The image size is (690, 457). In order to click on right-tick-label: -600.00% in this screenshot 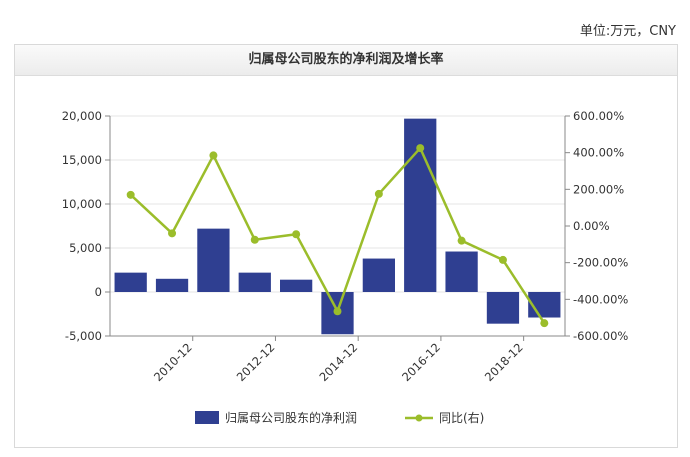, I will do `click(600, 336)`.